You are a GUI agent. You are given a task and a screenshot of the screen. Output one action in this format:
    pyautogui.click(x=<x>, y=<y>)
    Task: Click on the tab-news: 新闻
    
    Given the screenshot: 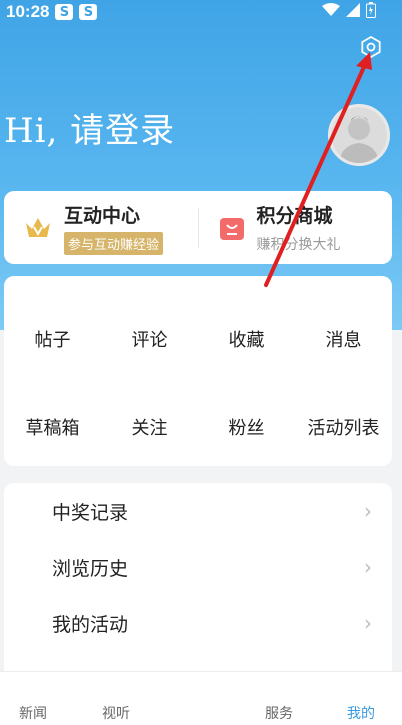 What is the action you would take?
    pyautogui.click(x=33, y=713)
    